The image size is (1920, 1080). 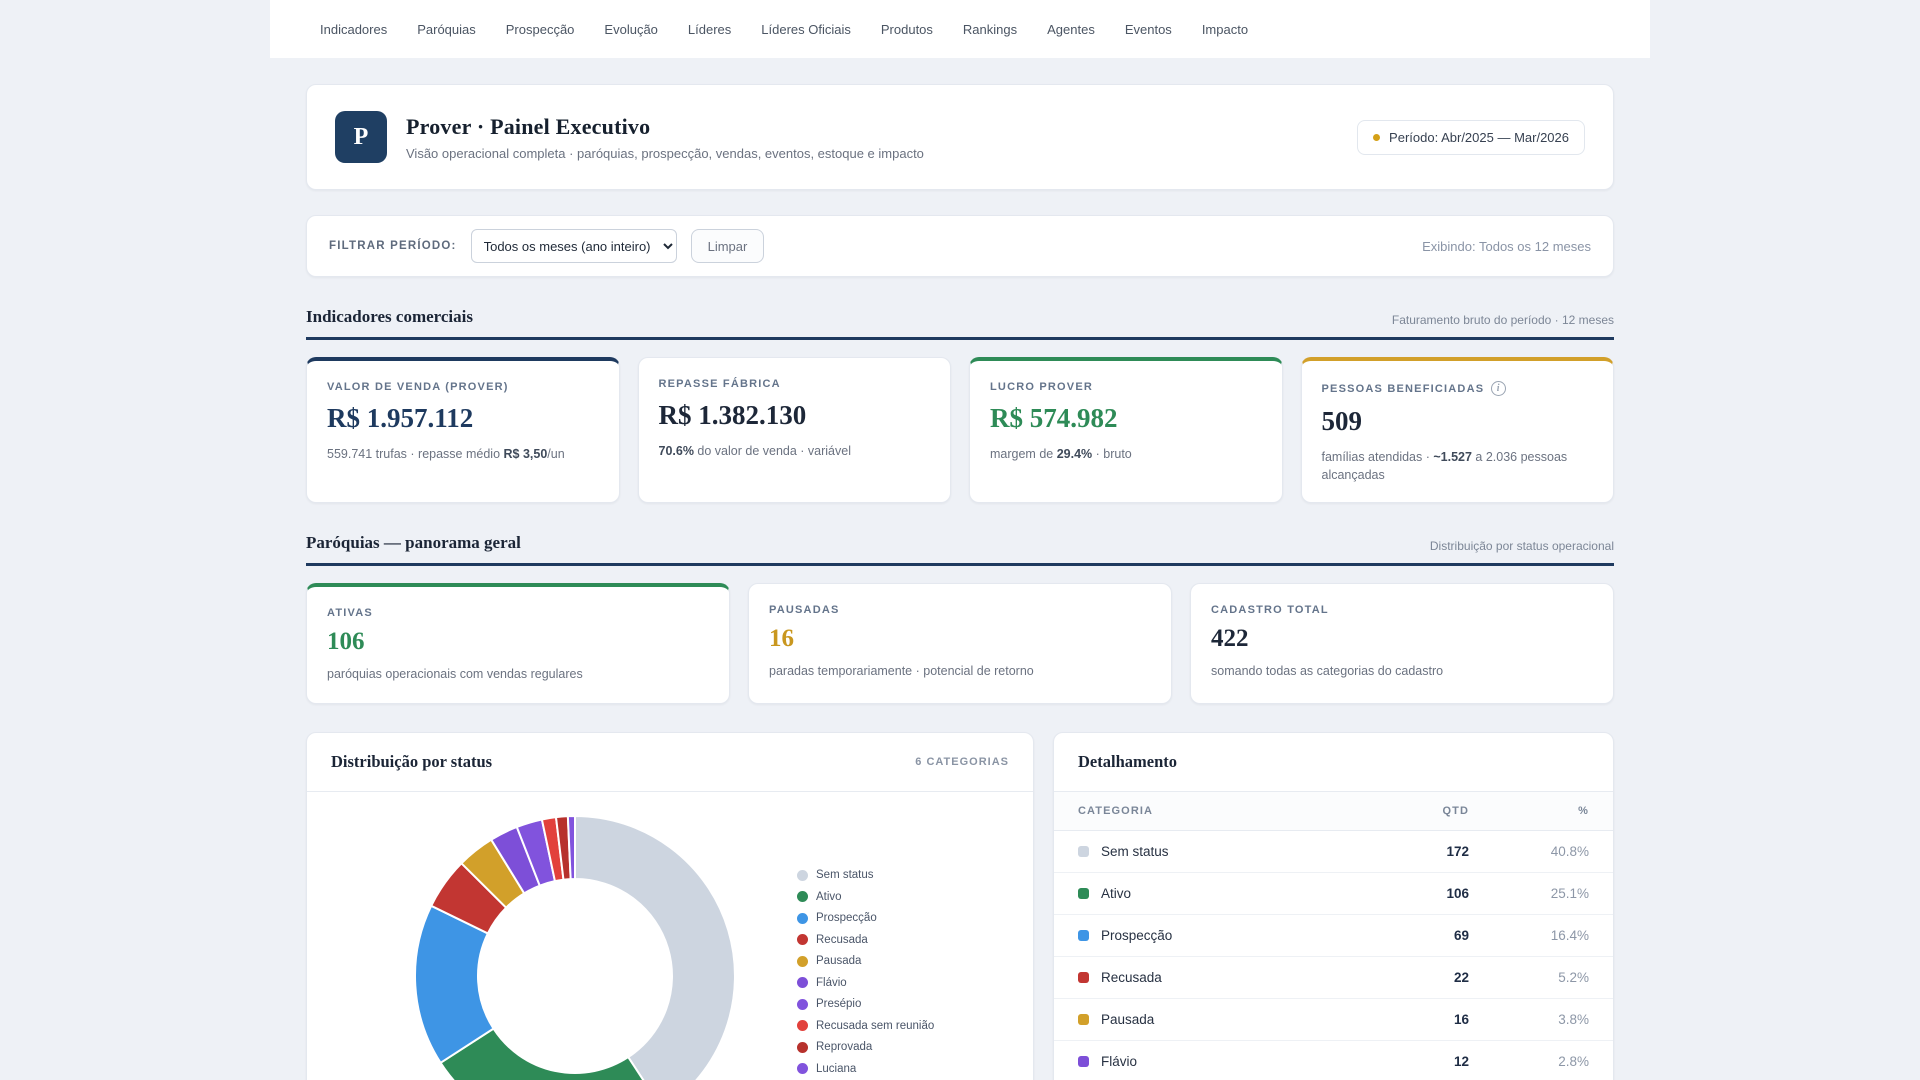 I want to click on table-row-pct: 40.8%, so click(x=1569, y=852).